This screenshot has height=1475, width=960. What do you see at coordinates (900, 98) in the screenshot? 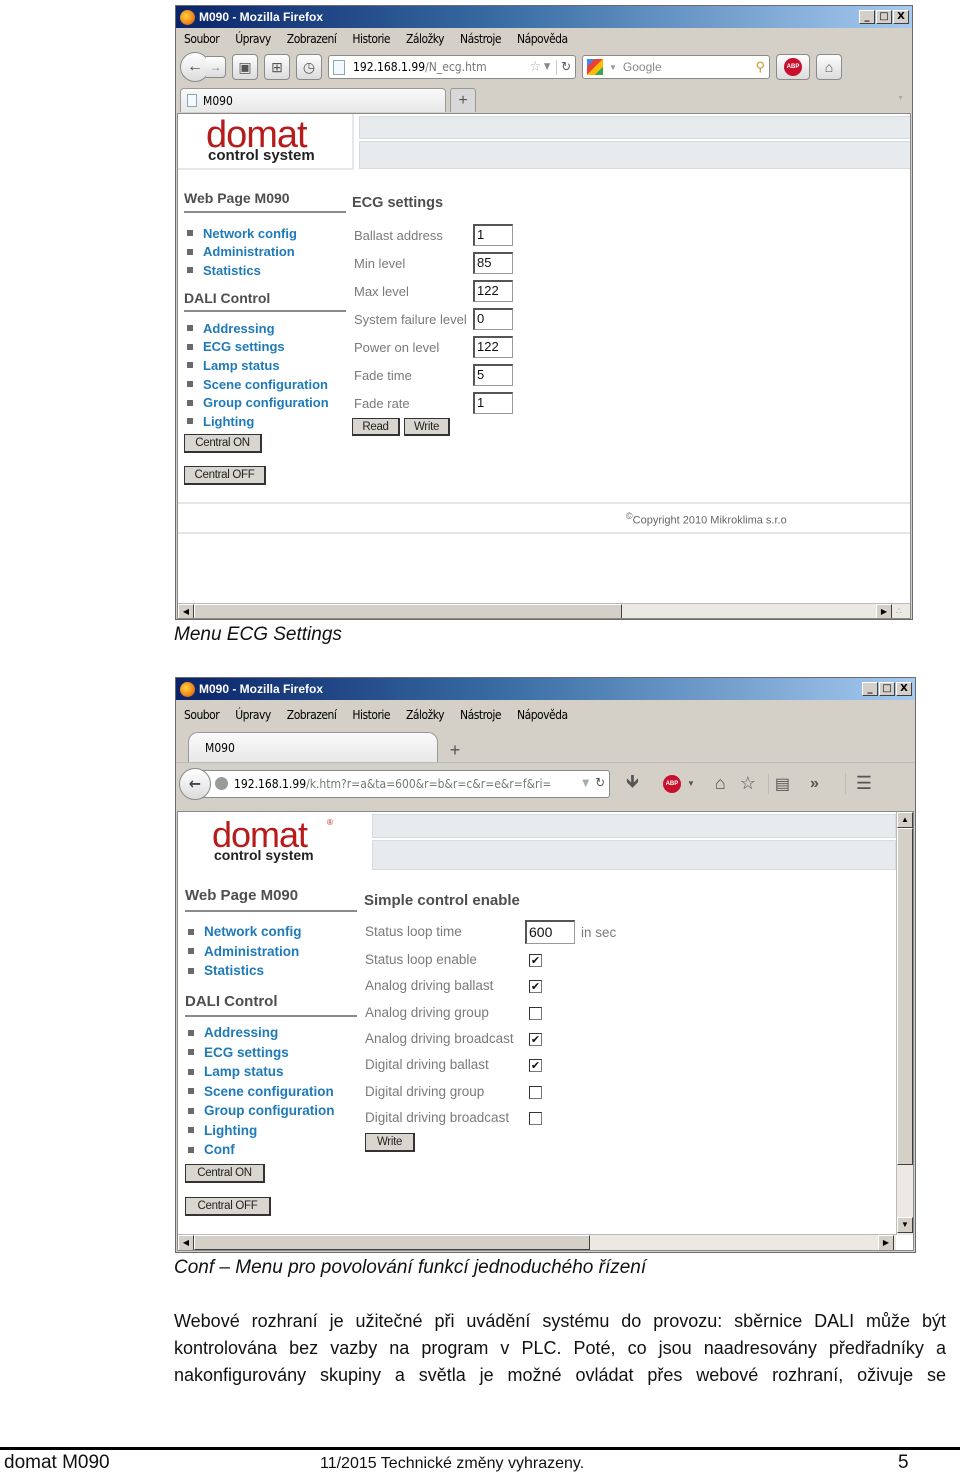
I see `tab-list-icon: ▼` at bounding box center [900, 98].